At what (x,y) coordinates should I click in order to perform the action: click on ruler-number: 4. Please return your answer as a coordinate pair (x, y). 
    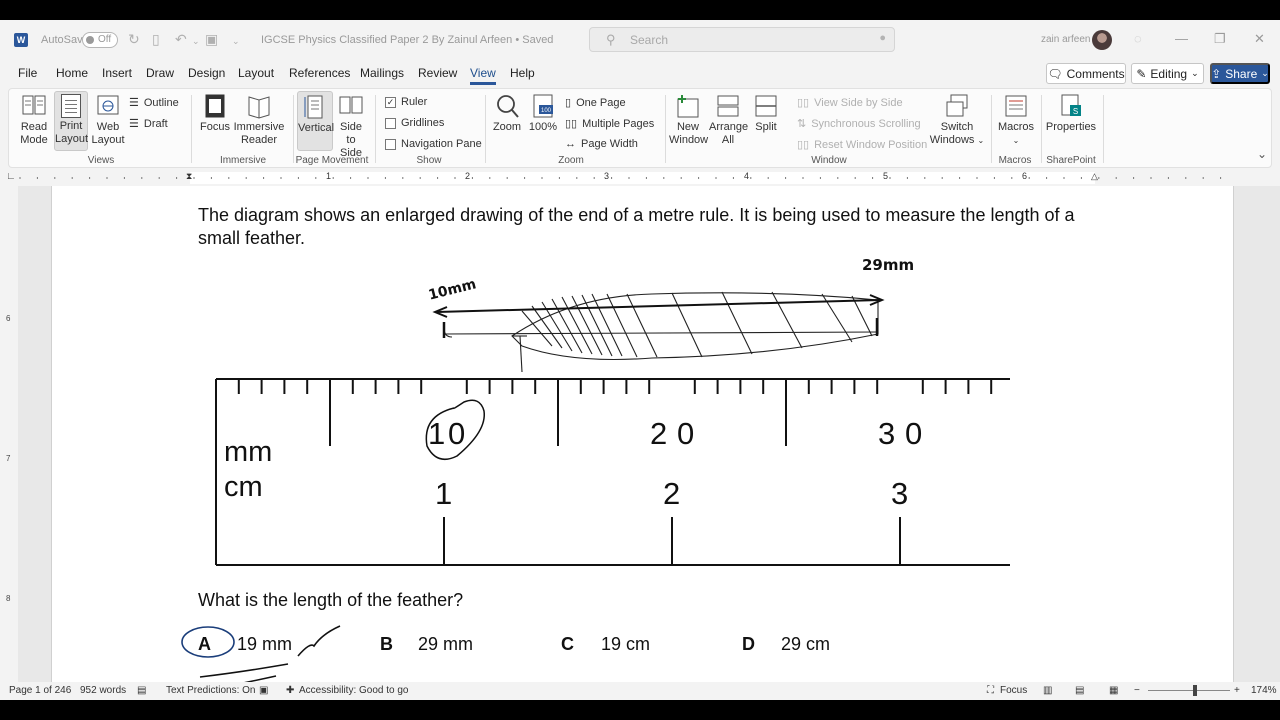
    Looking at the image, I should click on (747, 176).